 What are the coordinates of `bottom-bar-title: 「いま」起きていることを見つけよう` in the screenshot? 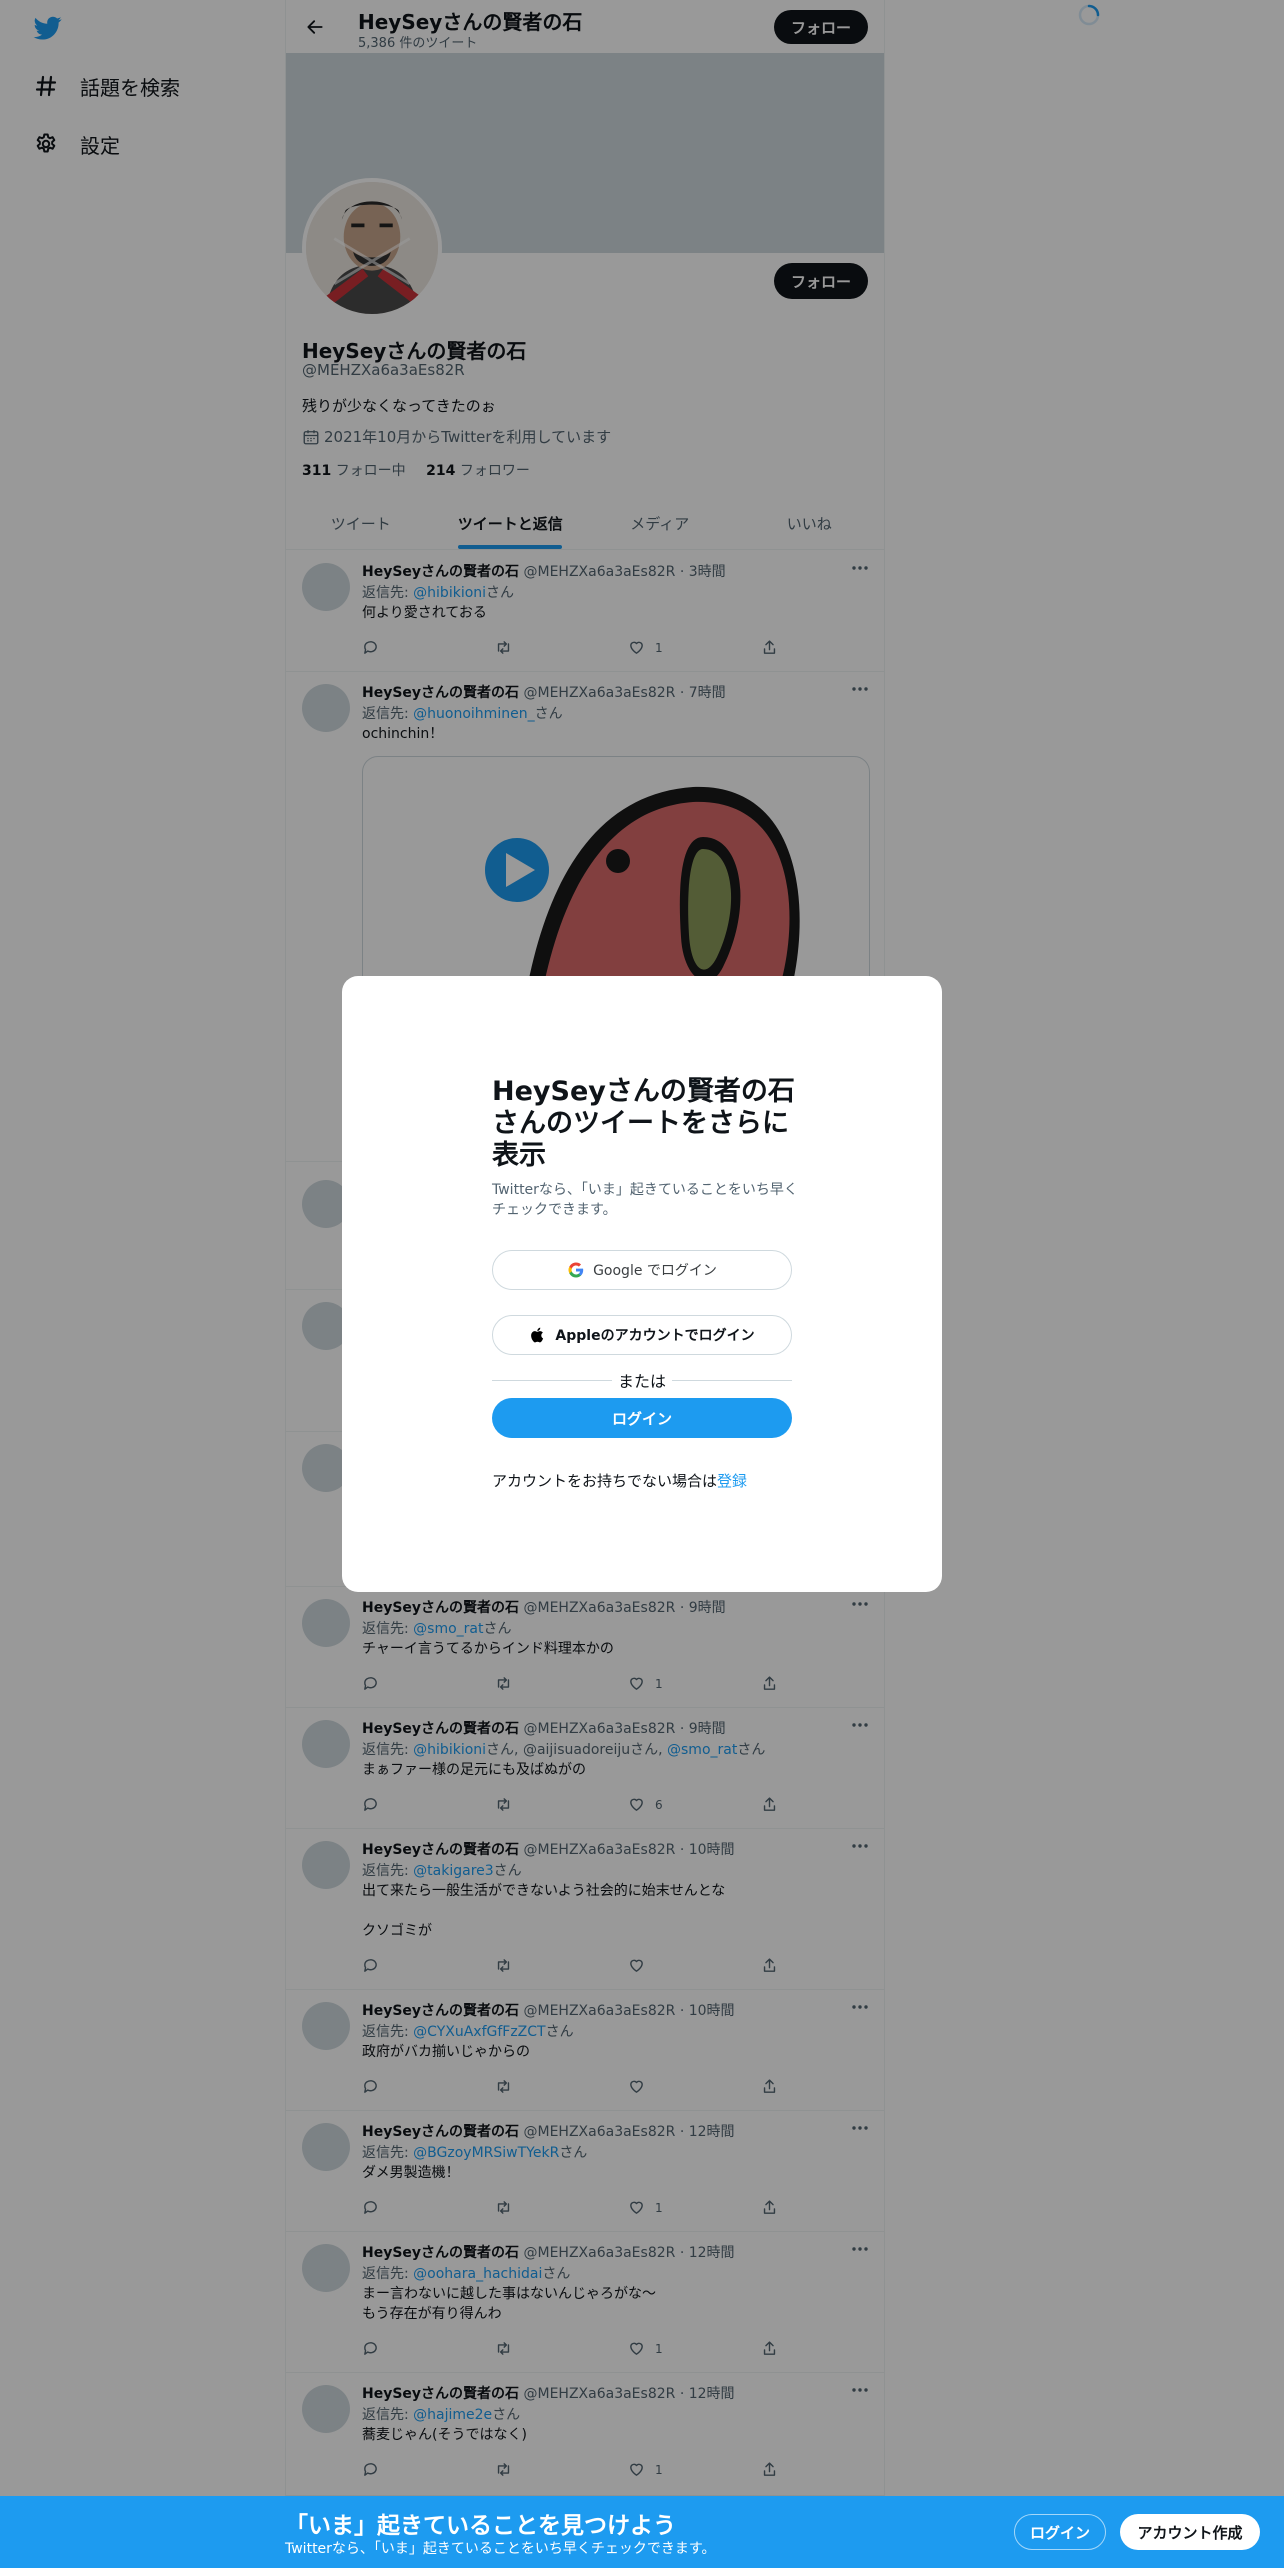 It's located at (480, 2526).